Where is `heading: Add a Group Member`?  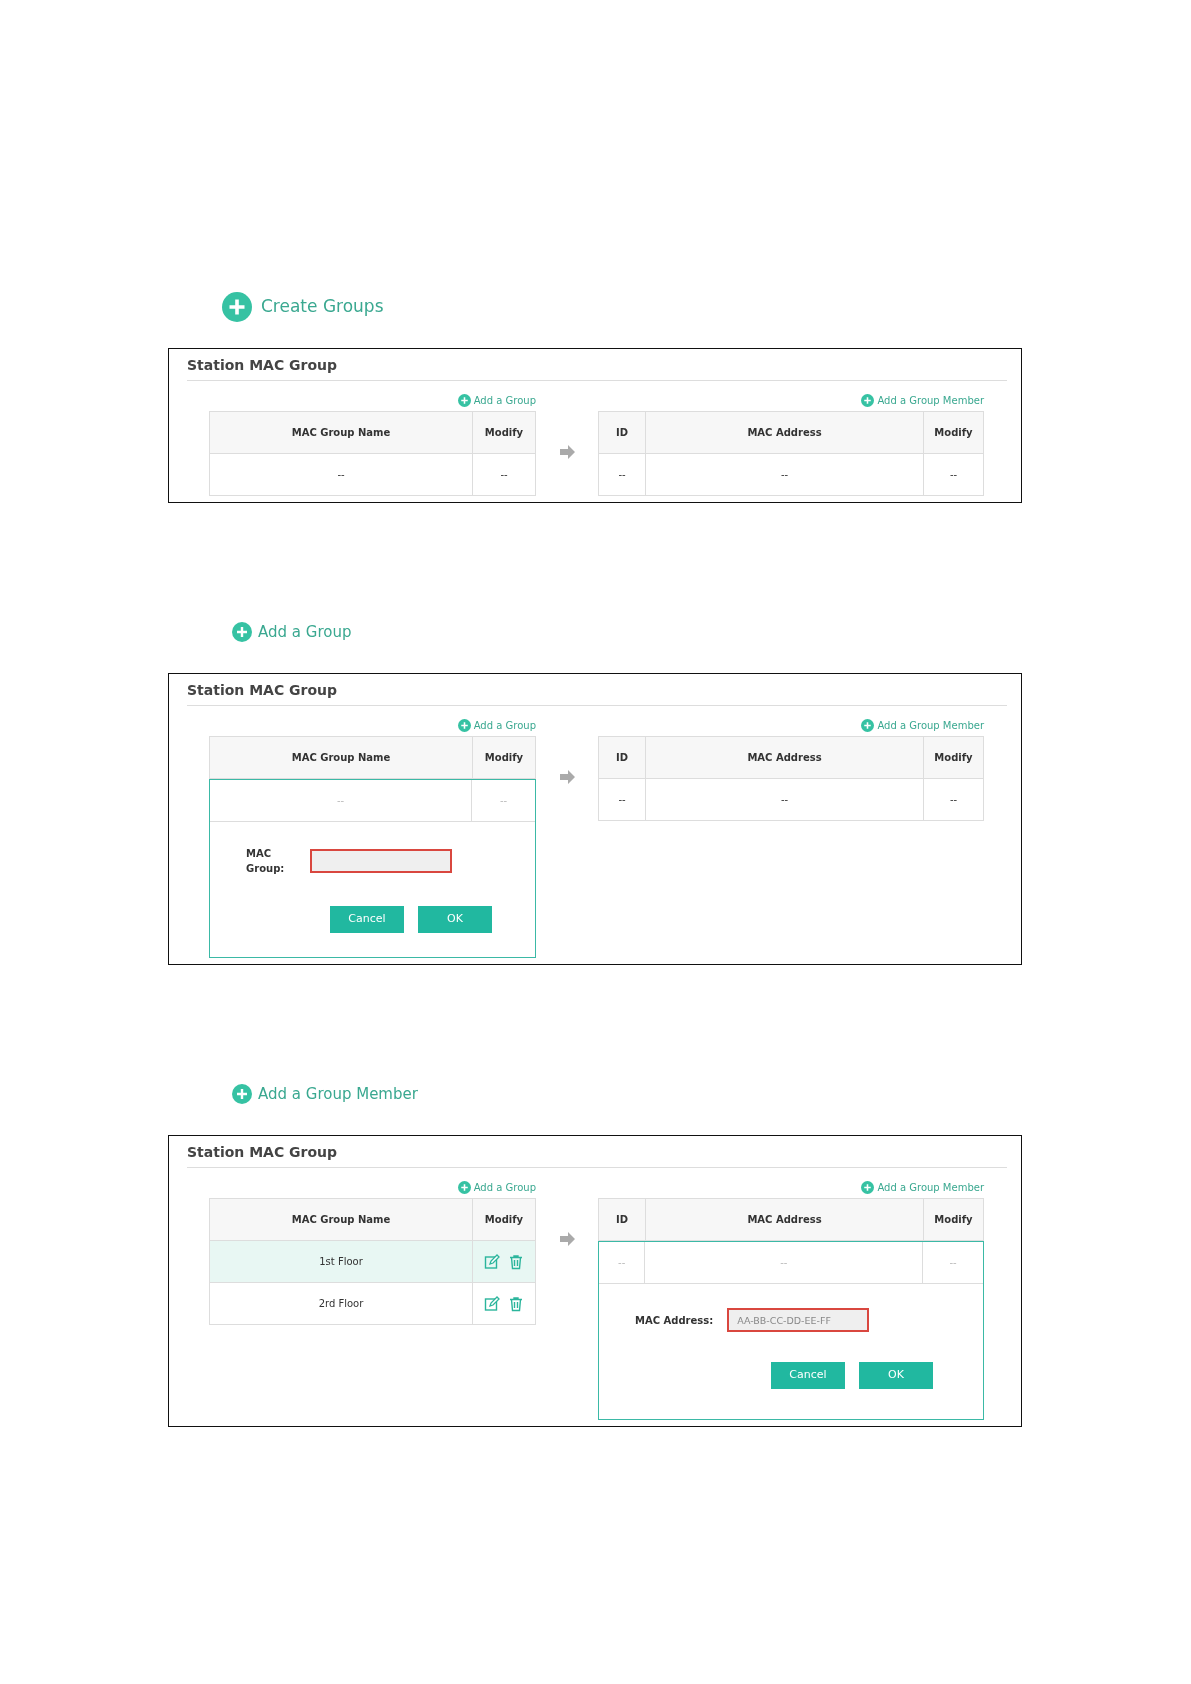 heading: Add a Group Member is located at coordinates (338, 1094).